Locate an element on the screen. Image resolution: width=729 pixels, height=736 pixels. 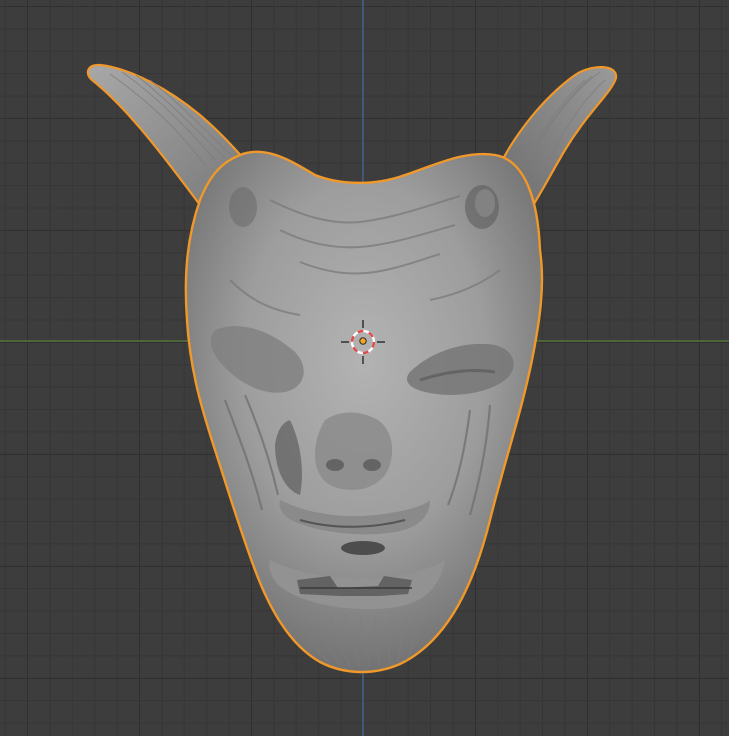
right-nostril is located at coordinates (372, 465).